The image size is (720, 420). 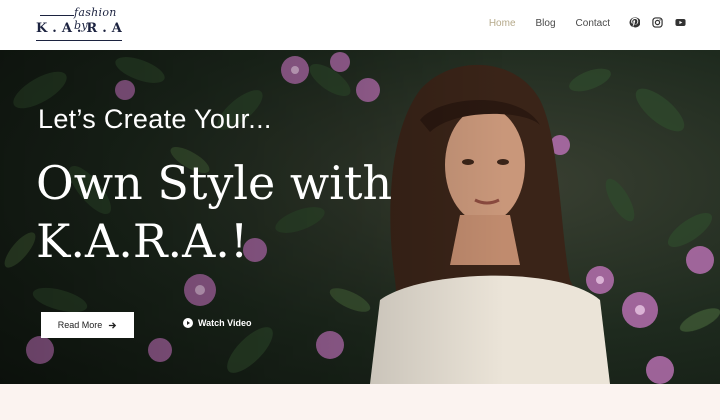 I want to click on youtube-icon, so click(x=680, y=22).